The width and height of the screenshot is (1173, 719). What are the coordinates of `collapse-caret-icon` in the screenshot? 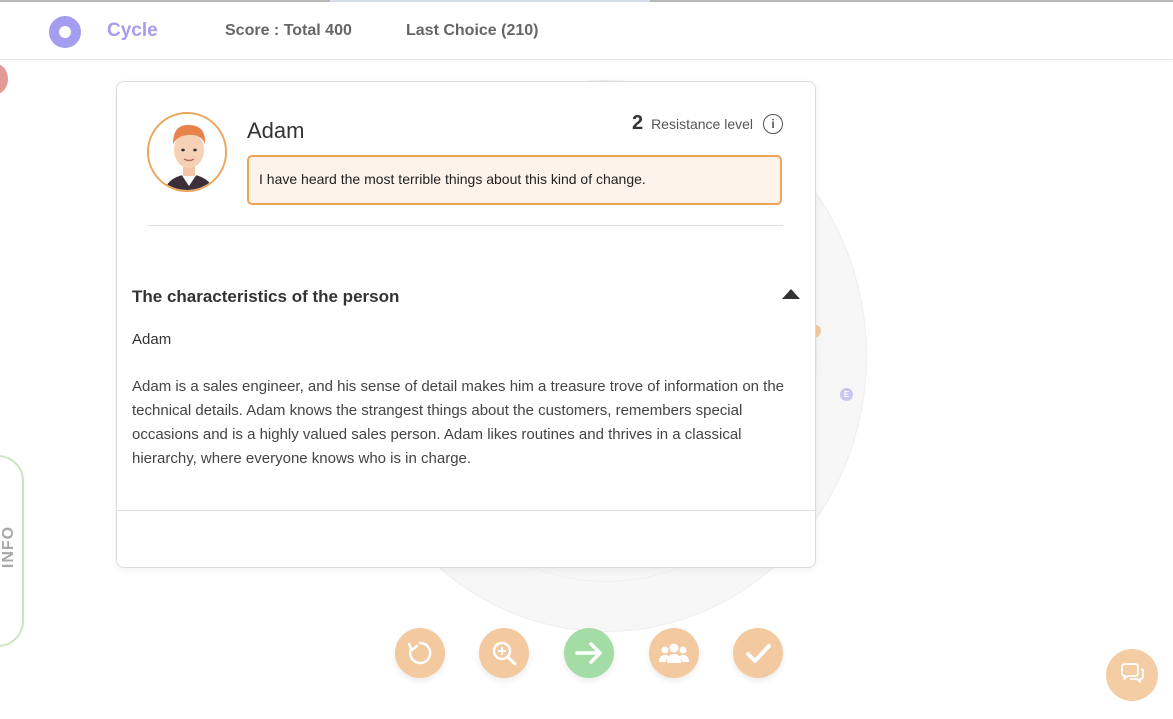 It's located at (791, 294).